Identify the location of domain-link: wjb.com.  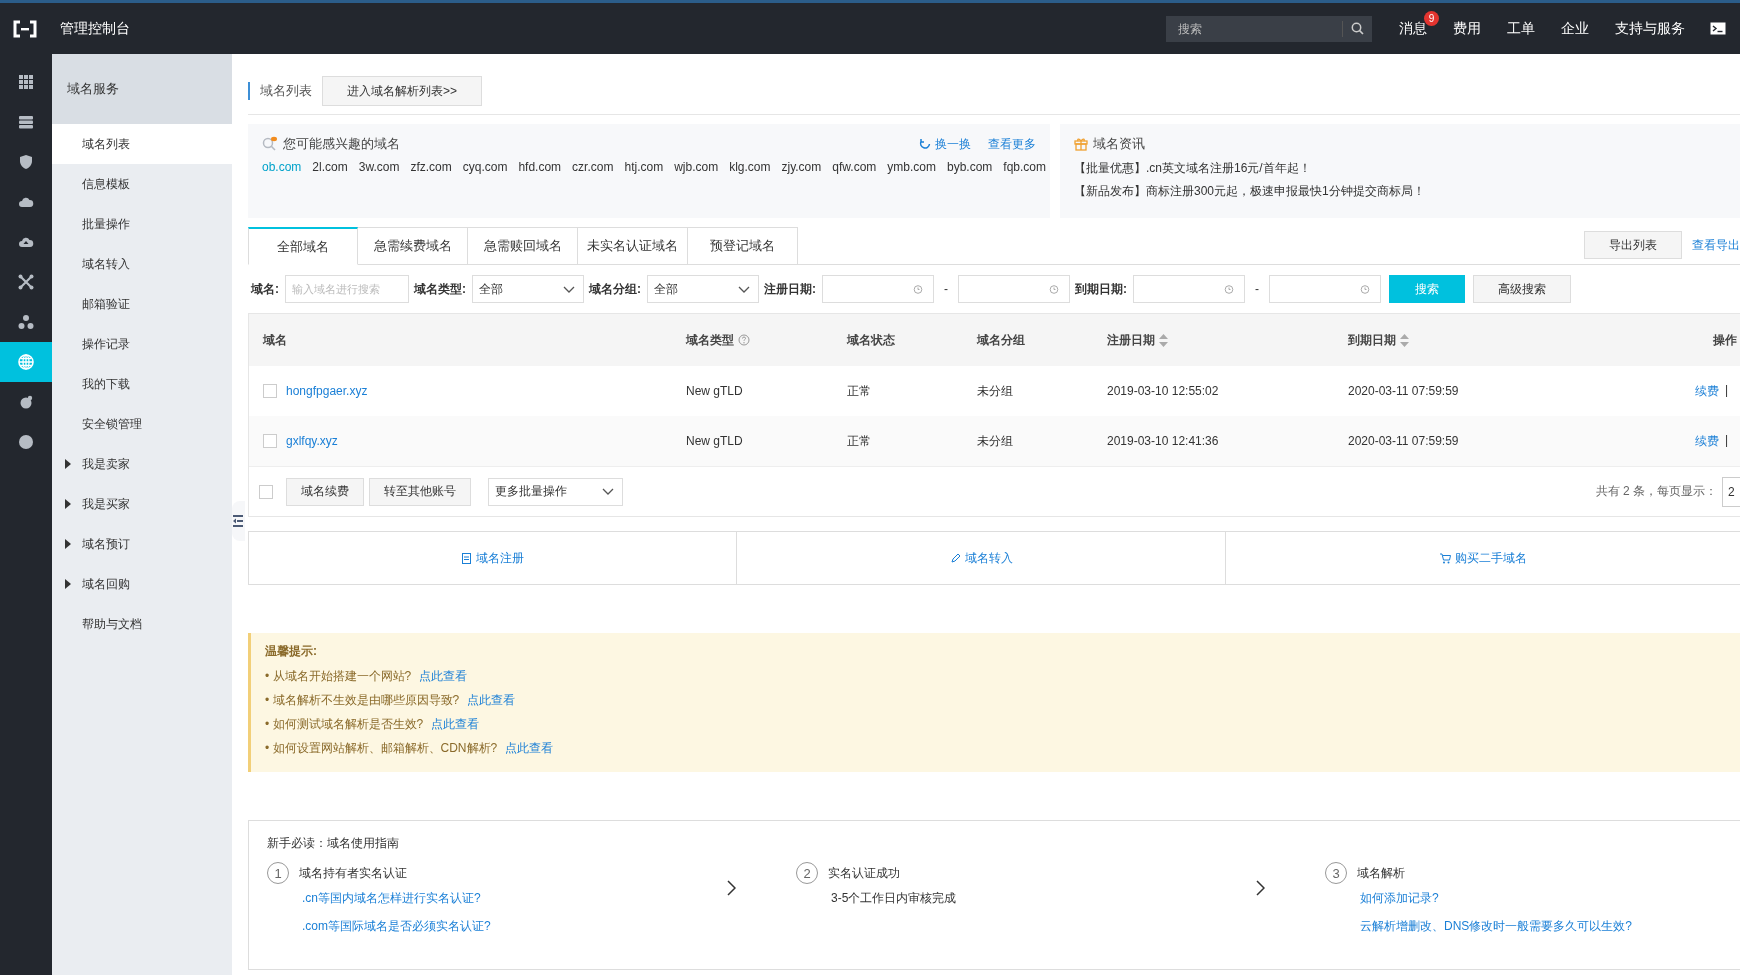
(696, 167).